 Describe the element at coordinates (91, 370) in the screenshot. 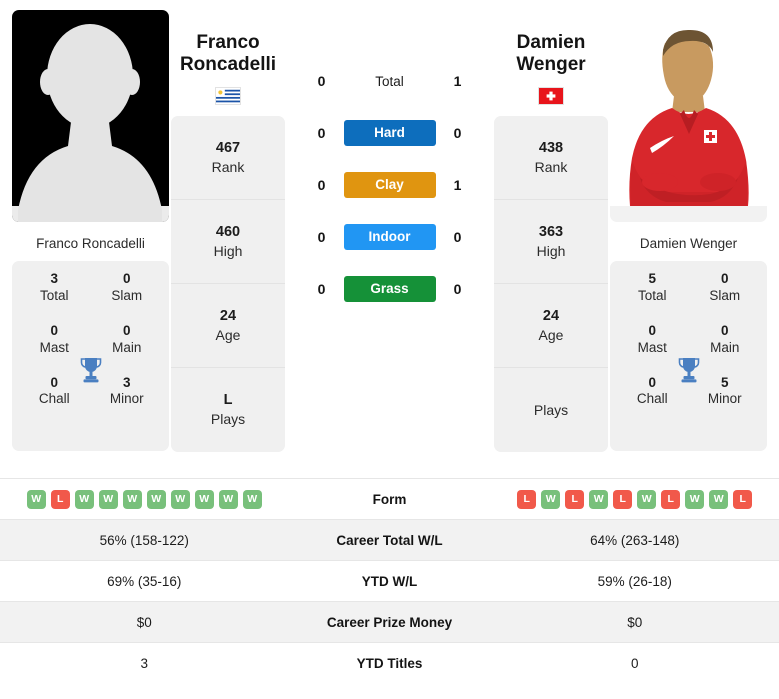

I see `trophy-icon` at that location.